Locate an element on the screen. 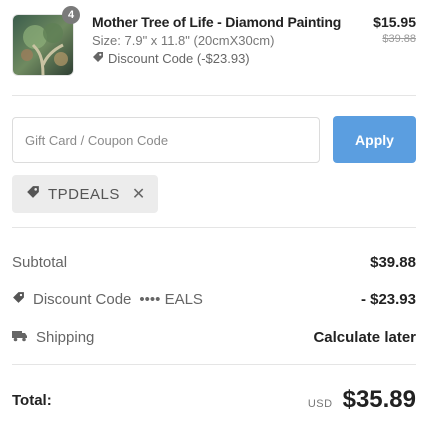 The width and height of the screenshot is (428, 433). subtotal-row: Subtotal $39.88 is located at coordinates (214, 262).